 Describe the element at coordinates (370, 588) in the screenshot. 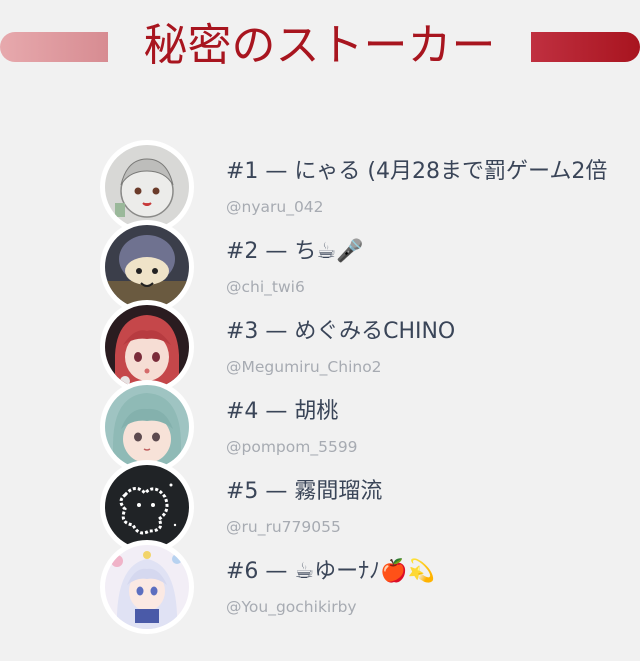

I see `list-item: #6 — ☕ゆーﾅﾉ🍎💫 @You_gochikirby` at that location.